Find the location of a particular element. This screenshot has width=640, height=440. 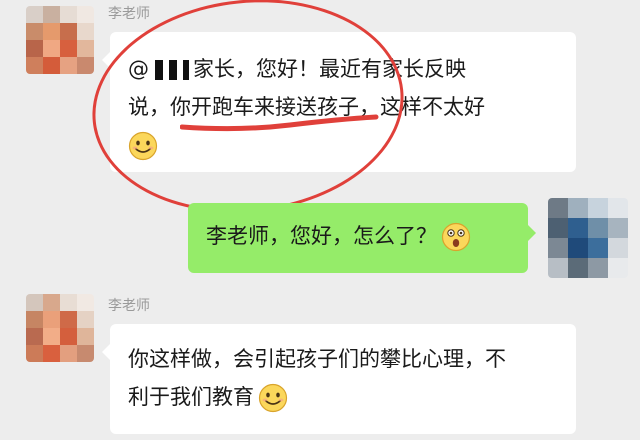

message-text: 你这样做，会引起孩子们的攀比心理，不 is located at coordinates (317, 359).